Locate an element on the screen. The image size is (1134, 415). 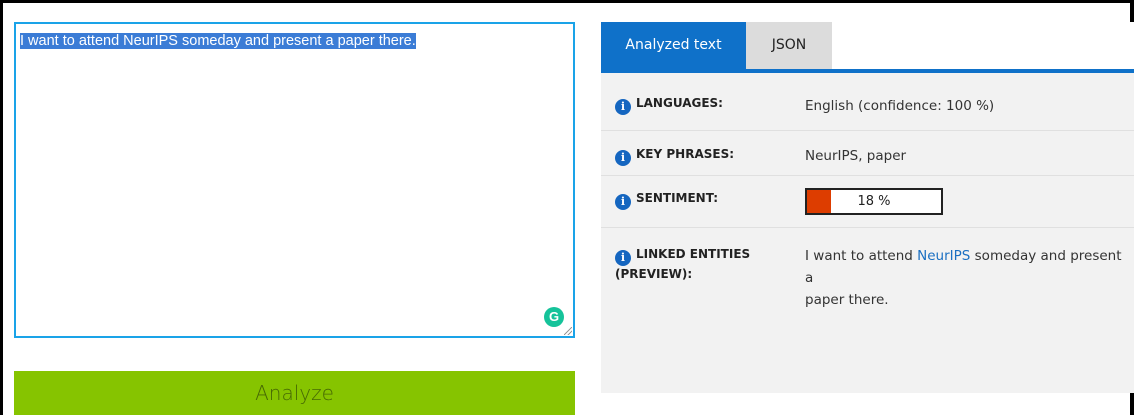
tab-analyzed-text: Analyzed text is located at coordinates (673, 45).